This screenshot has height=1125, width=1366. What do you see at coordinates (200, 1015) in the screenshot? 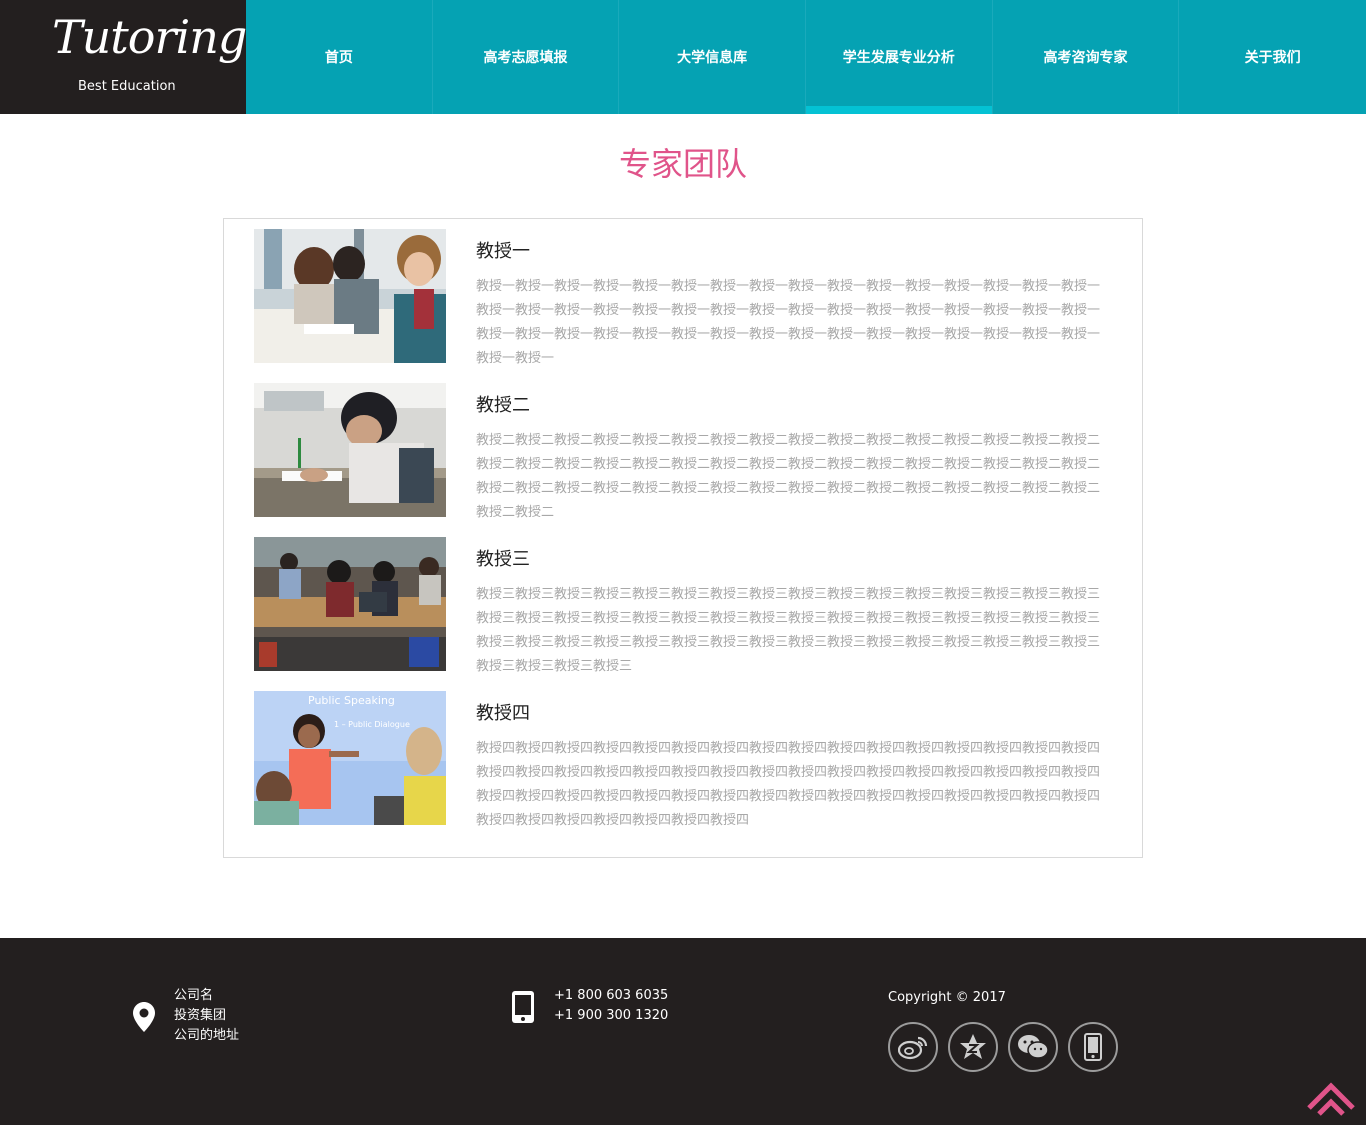
I see `company-group: 投资集团` at bounding box center [200, 1015].